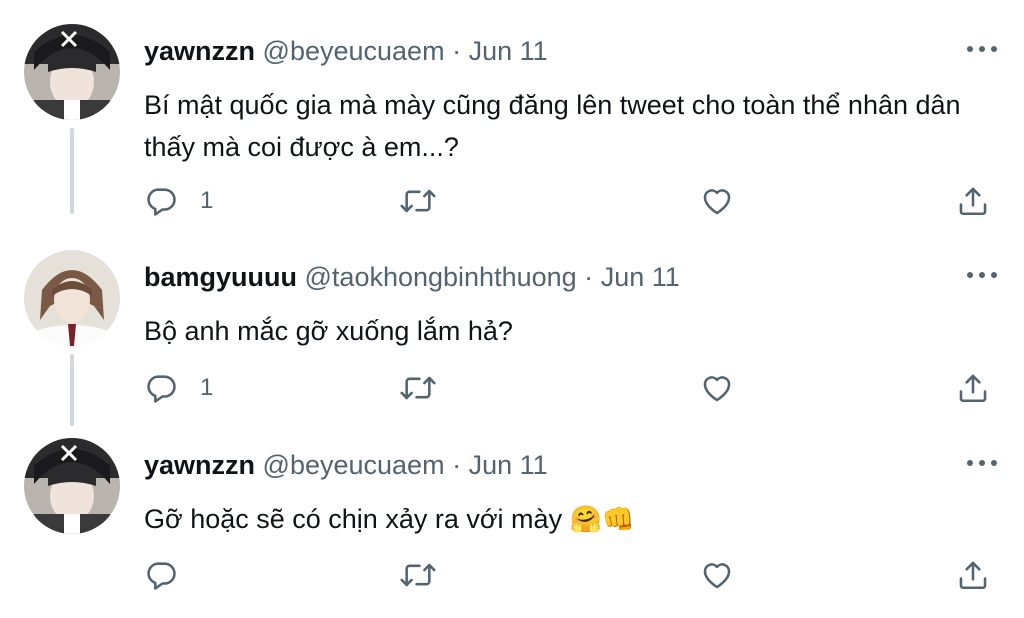  What do you see at coordinates (328, 331) in the screenshot?
I see `tweet-text: Bộ anh mắc gỡ xuống lắm hả?` at bounding box center [328, 331].